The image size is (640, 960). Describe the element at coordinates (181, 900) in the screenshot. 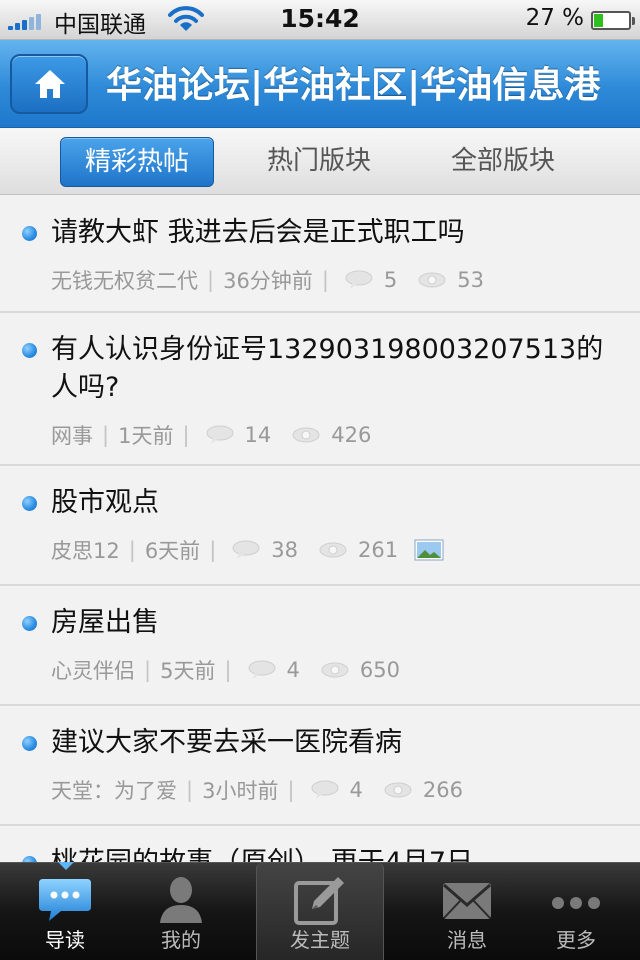

I see `person-icon` at that location.